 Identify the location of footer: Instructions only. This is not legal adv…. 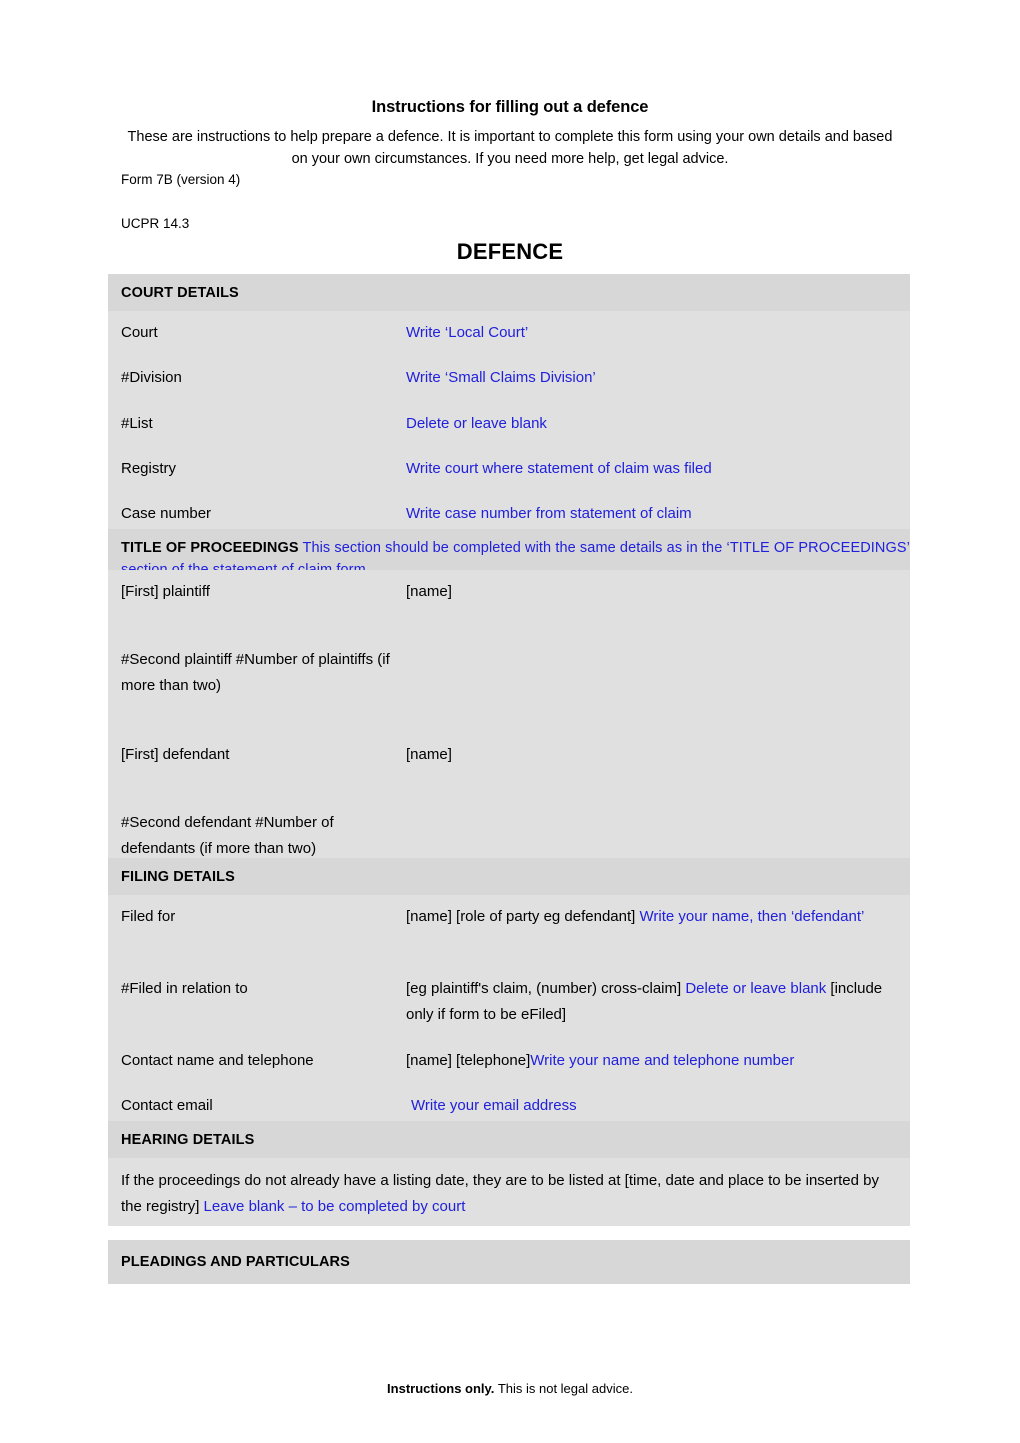
(510, 1389).